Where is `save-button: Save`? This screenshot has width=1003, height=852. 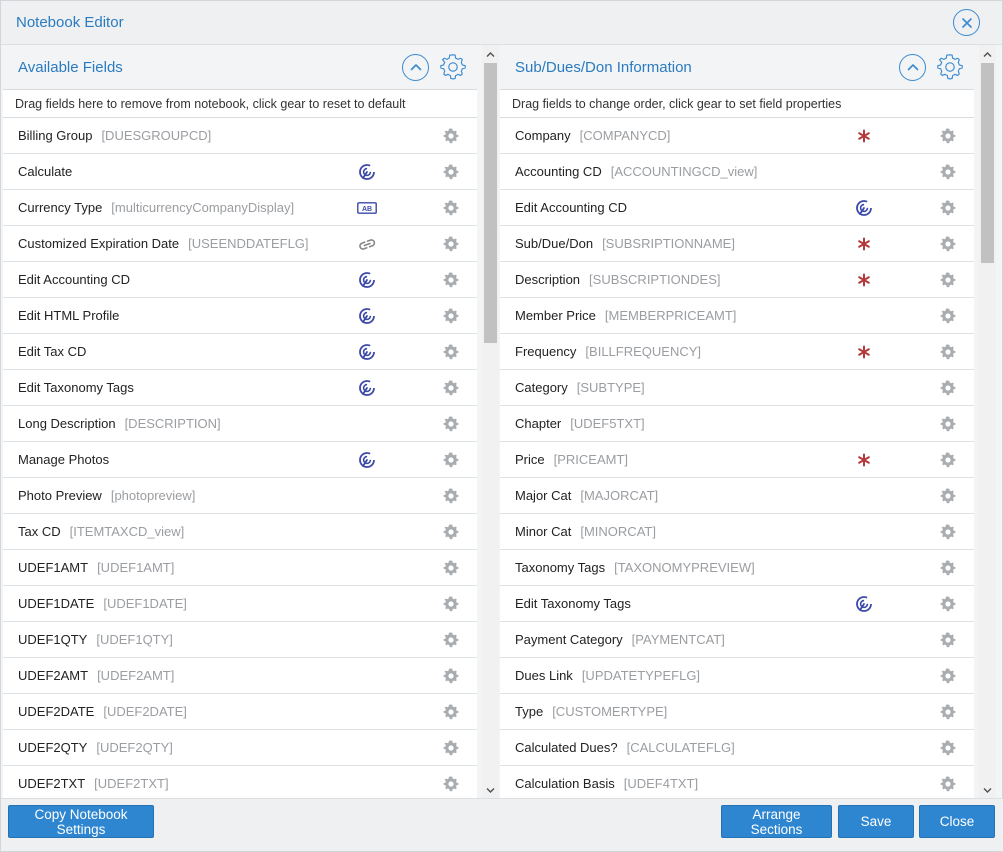
save-button: Save is located at coordinates (876, 821).